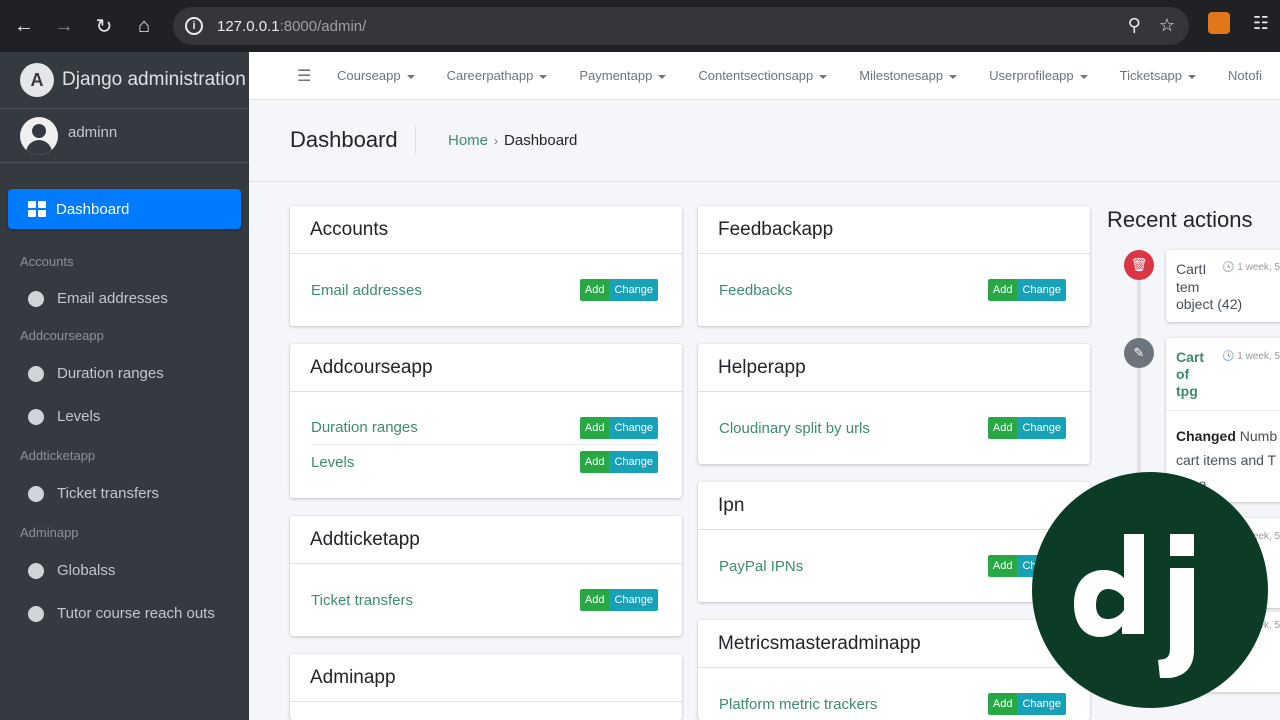  I want to click on model-link: Cloudinary split by urls, so click(794, 428).